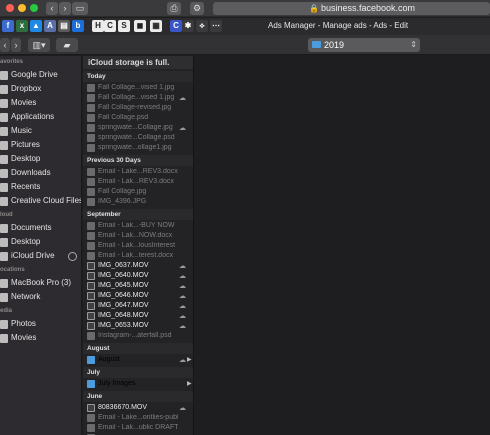 The width and height of the screenshot is (490, 435). I want to click on sidebar-item: Creative Cloud Files, so click(41, 201).